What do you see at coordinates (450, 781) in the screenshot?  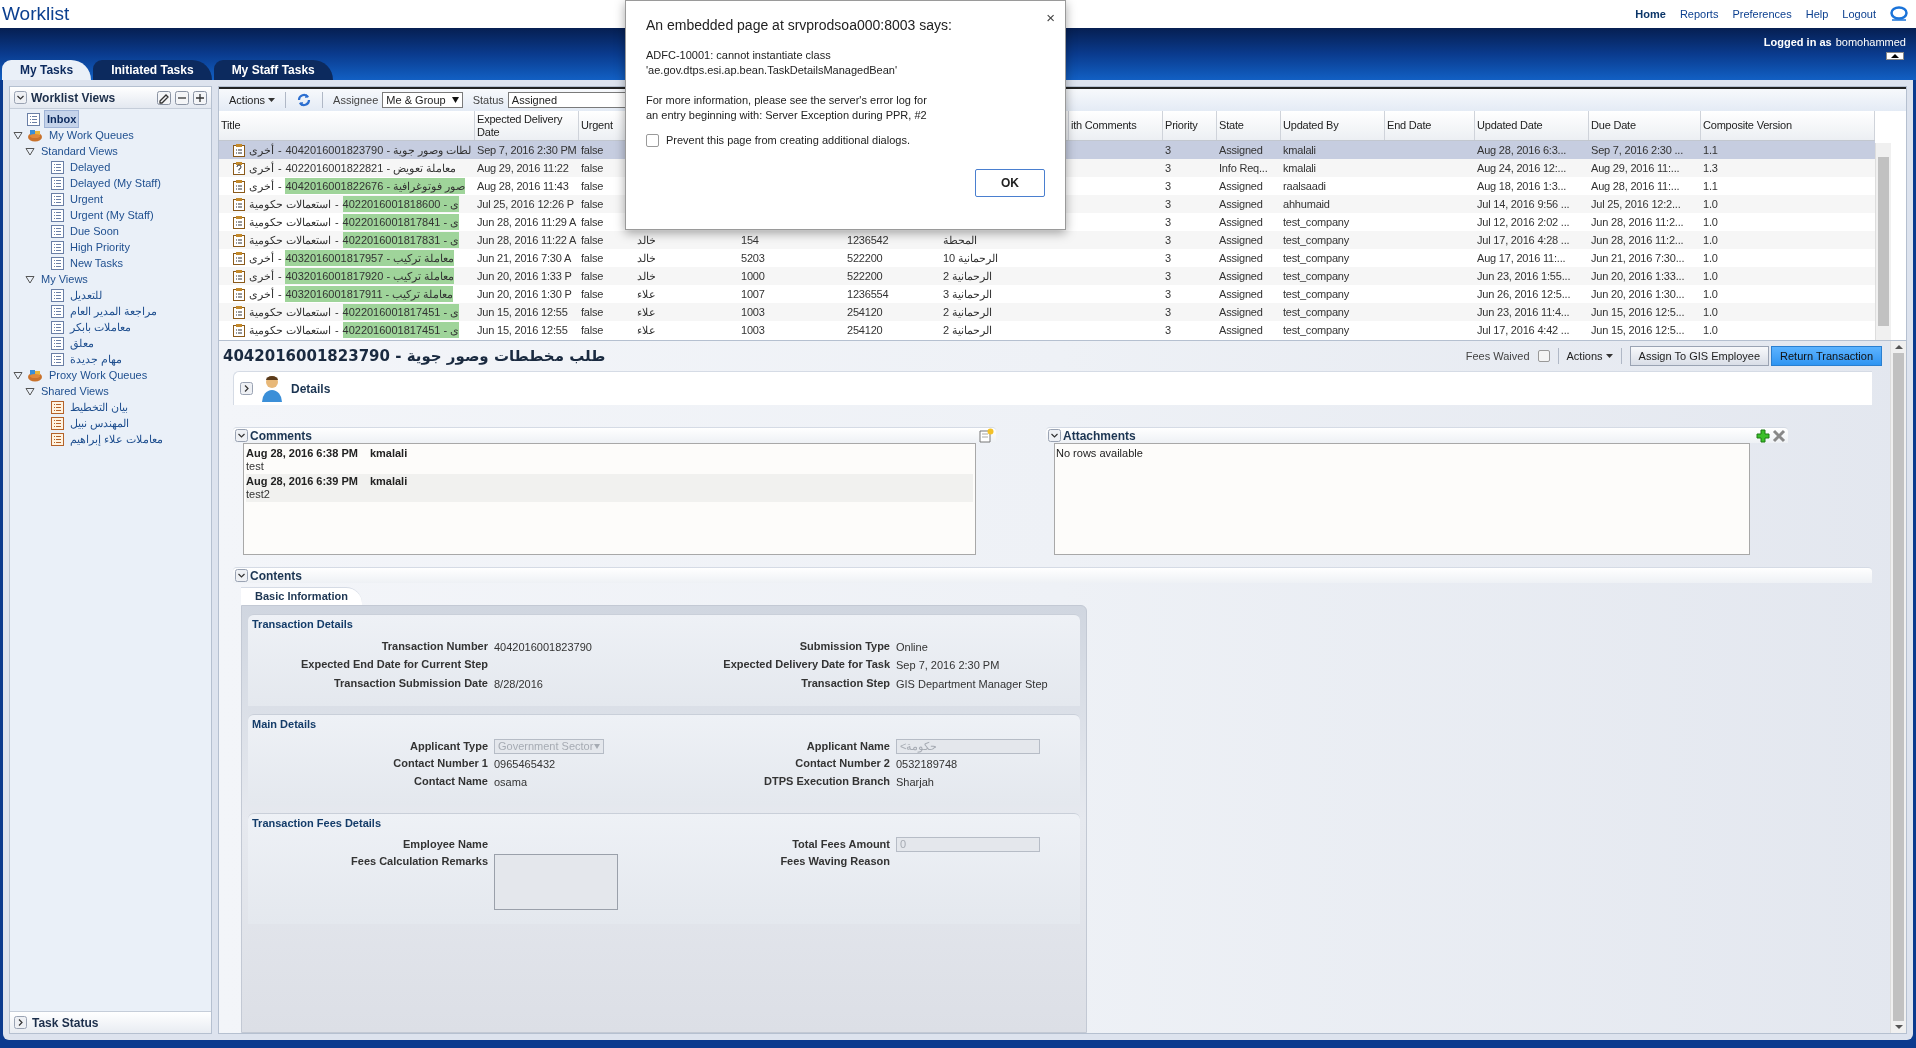 I see `field-label: Contact Name` at bounding box center [450, 781].